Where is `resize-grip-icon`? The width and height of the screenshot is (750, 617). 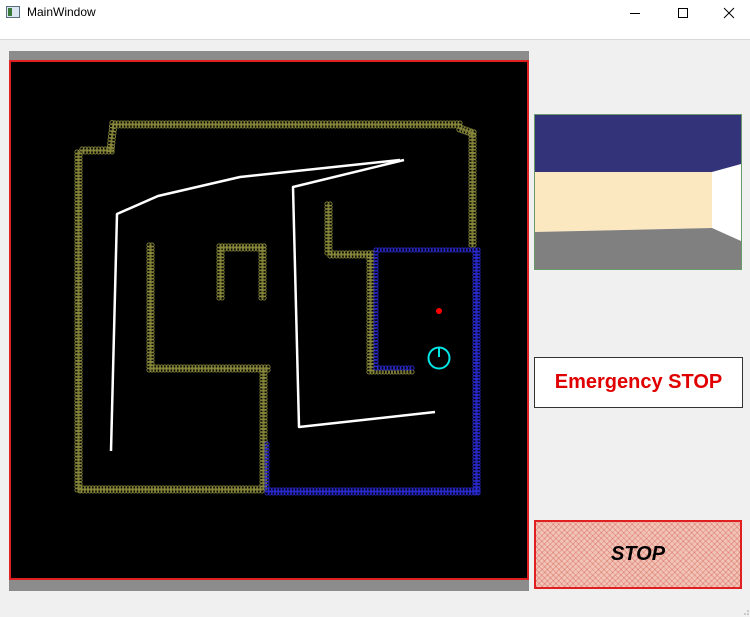 resize-grip-icon is located at coordinates (746, 612).